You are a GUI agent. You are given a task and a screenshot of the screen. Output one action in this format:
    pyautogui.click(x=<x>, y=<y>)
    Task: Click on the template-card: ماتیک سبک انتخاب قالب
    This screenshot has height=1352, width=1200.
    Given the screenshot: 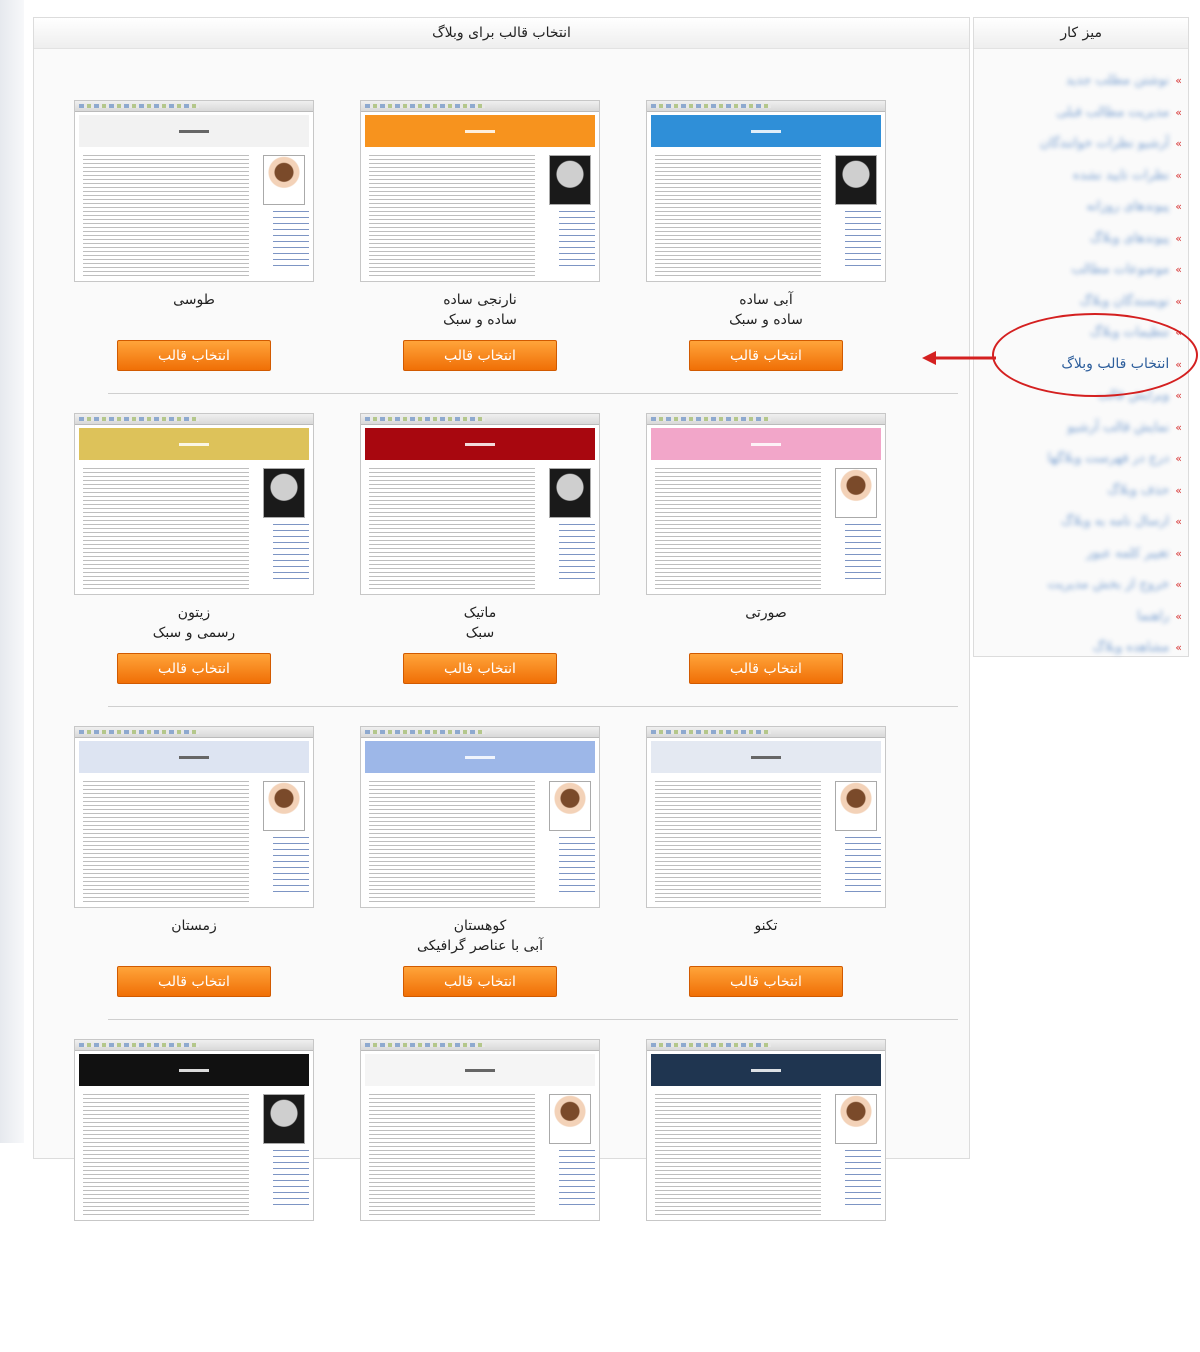 What is the action you would take?
    pyautogui.click(x=480, y=553)
    